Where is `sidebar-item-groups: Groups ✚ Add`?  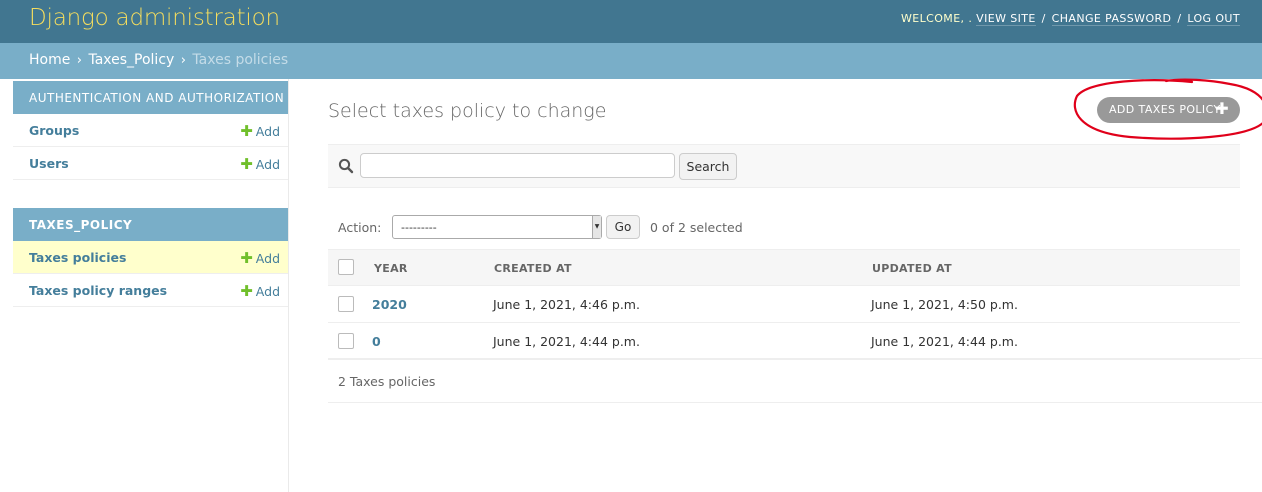 sidebar-item-groups: Groups ✚ Add is located at coordinates (150, 130).